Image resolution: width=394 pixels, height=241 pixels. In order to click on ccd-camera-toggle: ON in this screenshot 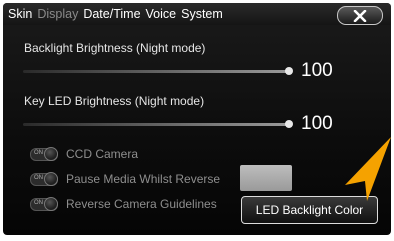, I will do `click(44, 153)`.